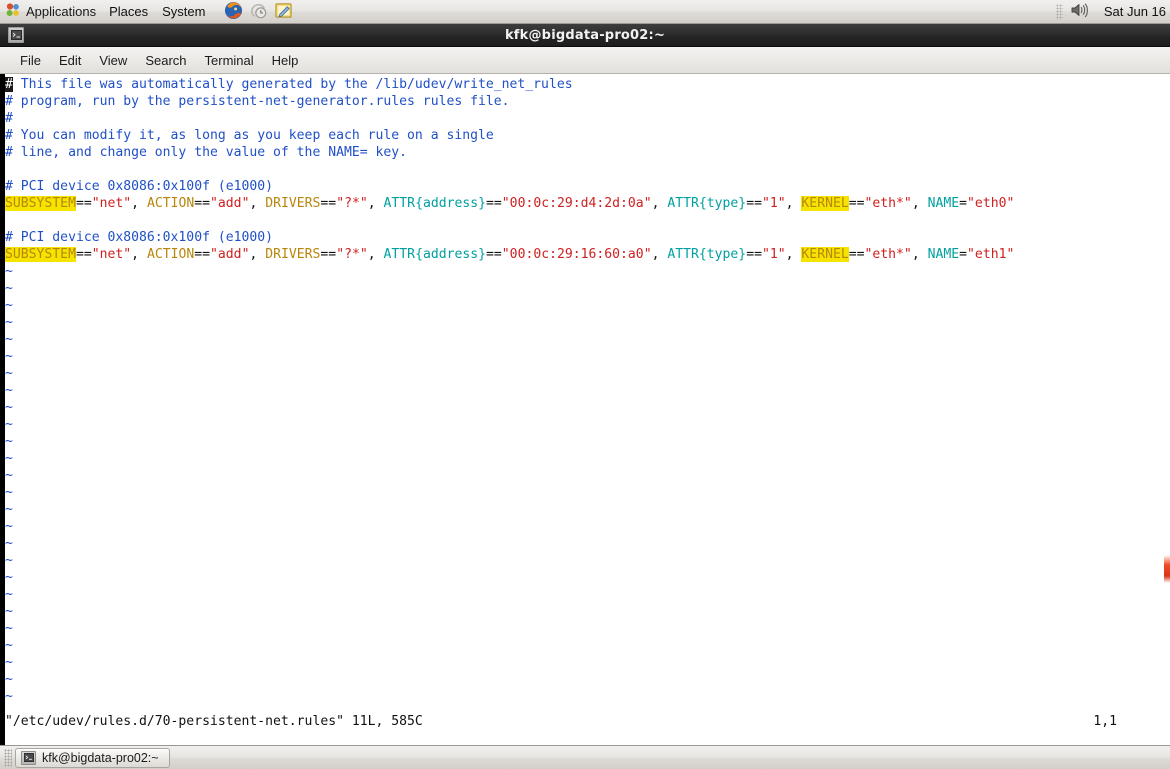 The width and height of the screenshot is (1170, 769). I want to click on menu-search-label: Search, so click(166, 60).